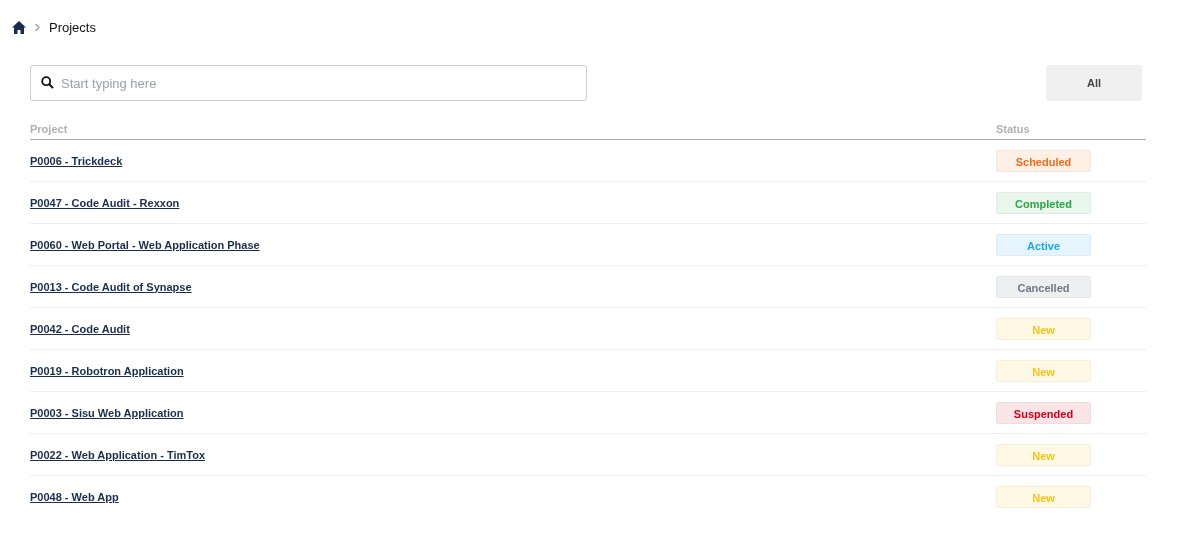 The height and width of the screenshot is (546, 1187). What do you see at coordinates (308, 83) in the screenshot?
I see `search-field: Start typing here` at bounding box center [308, 83].